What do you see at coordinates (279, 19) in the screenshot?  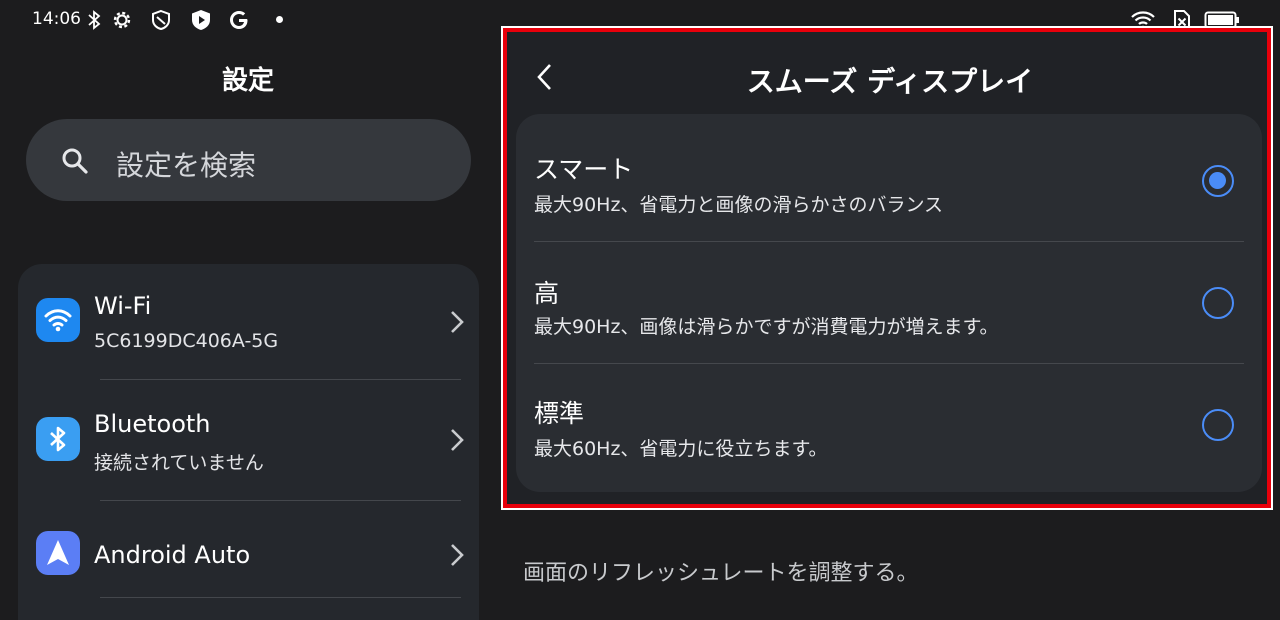 I see `dot-icon` at bounding box center [279, 19].